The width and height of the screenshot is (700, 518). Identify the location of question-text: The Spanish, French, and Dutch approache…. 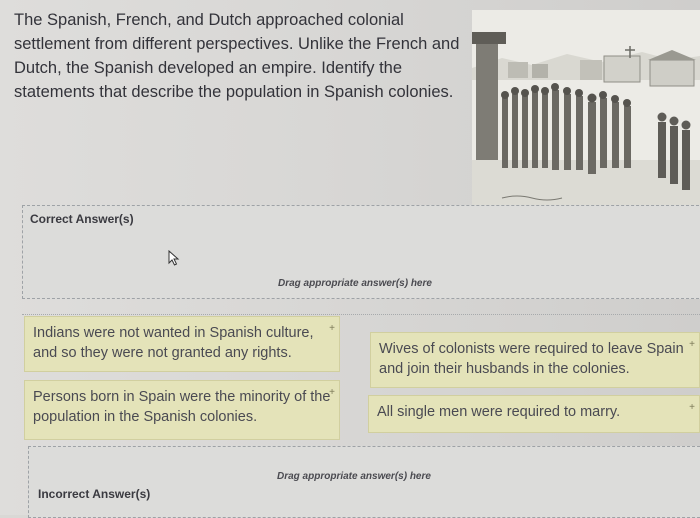
(237, 56).